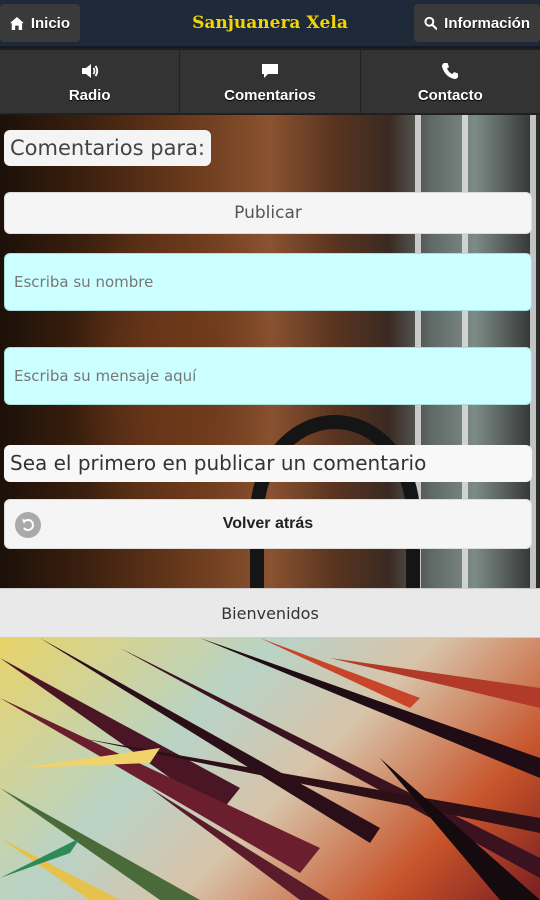  Describe the element at coordinates (268, 213) in the screenshot. I see `publish-button: Publicar` at that location.